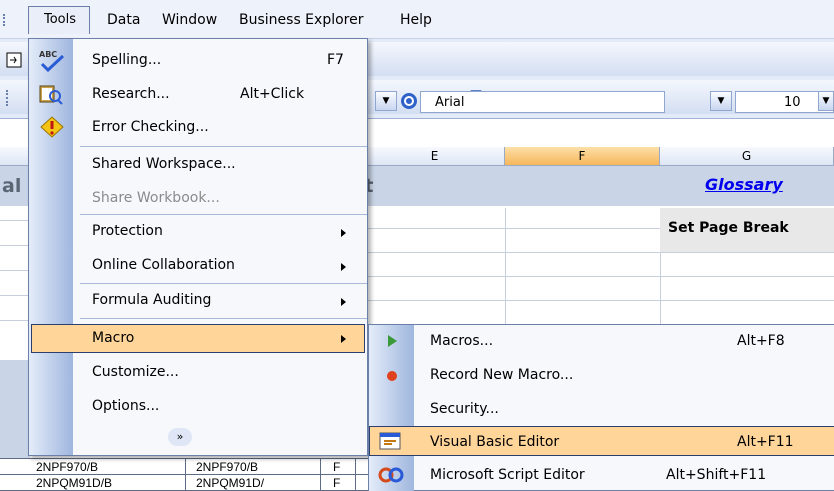  I want to click on help-icon, so click(409, 101).